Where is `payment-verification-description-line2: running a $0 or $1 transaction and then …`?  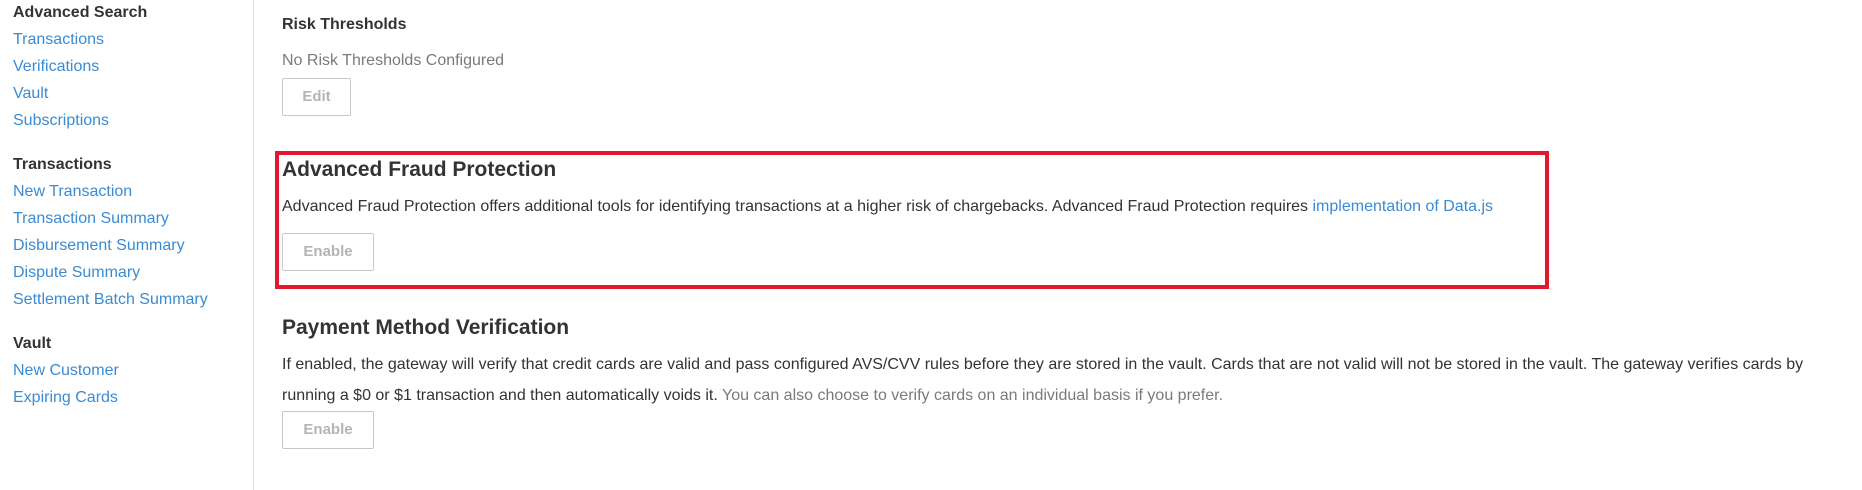
payment-verification-description-line2: running a $0 or $1 transaction and then … is located at coordinates (752, 396).